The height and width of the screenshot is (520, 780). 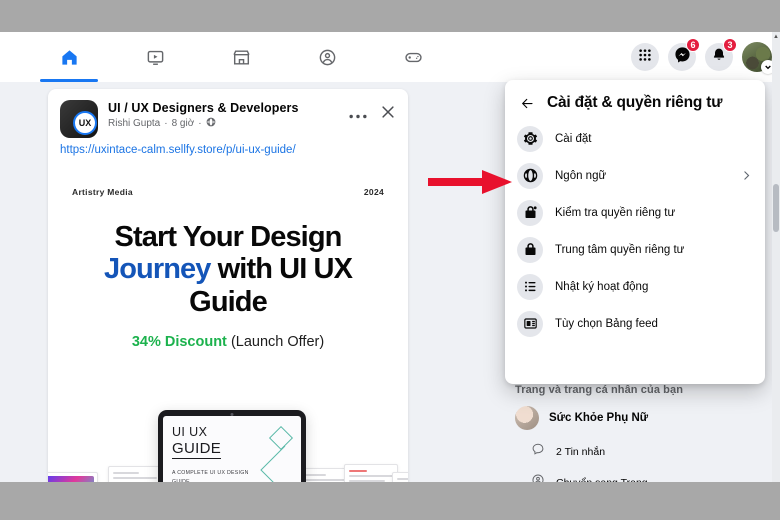 What do you see at coordinates (134, 123) in the screenshot?
I see `post-author: Rishi Gupta` at bounding box center [134, 123].